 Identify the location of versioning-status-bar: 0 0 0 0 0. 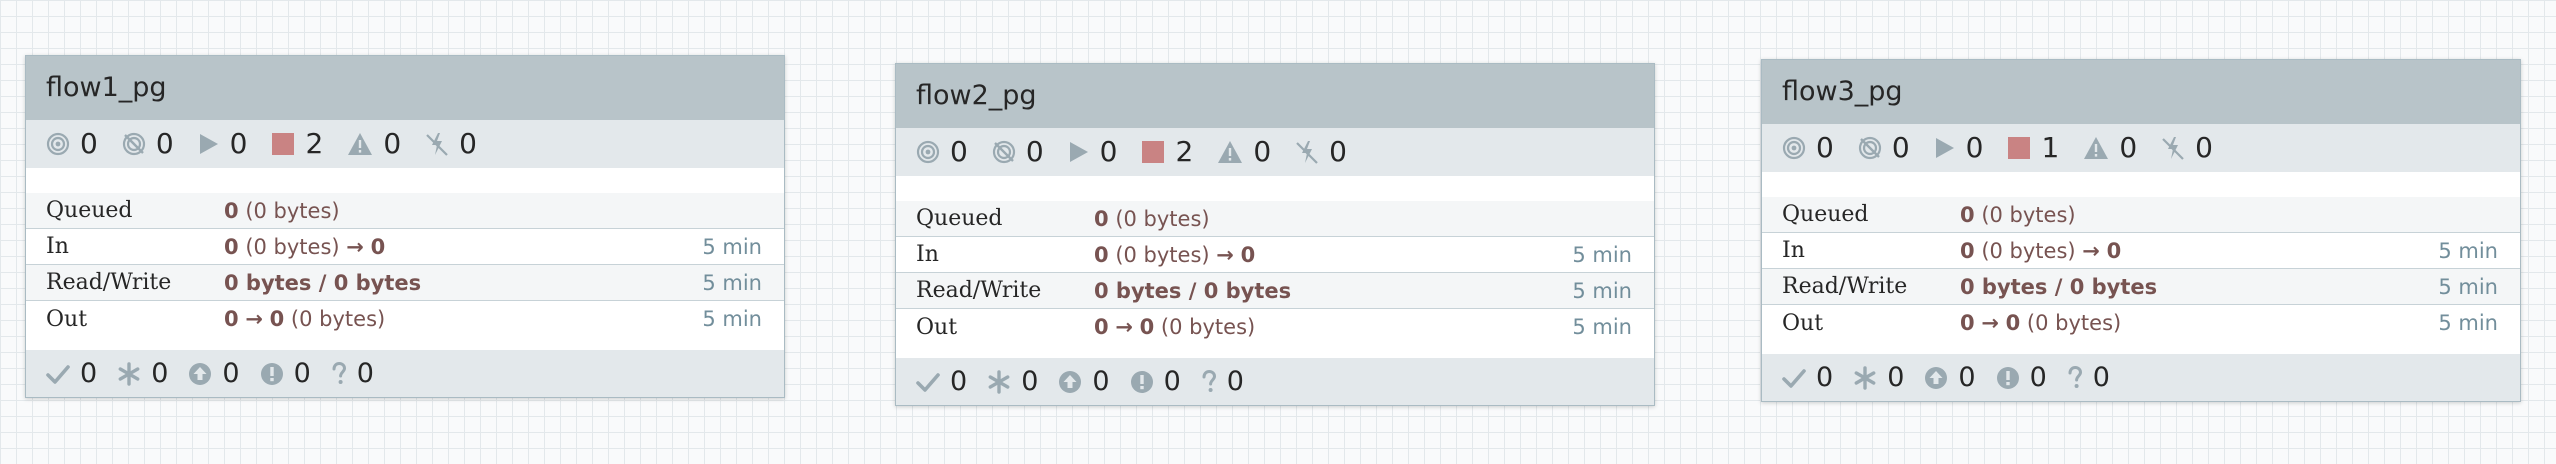
(1275, 381).